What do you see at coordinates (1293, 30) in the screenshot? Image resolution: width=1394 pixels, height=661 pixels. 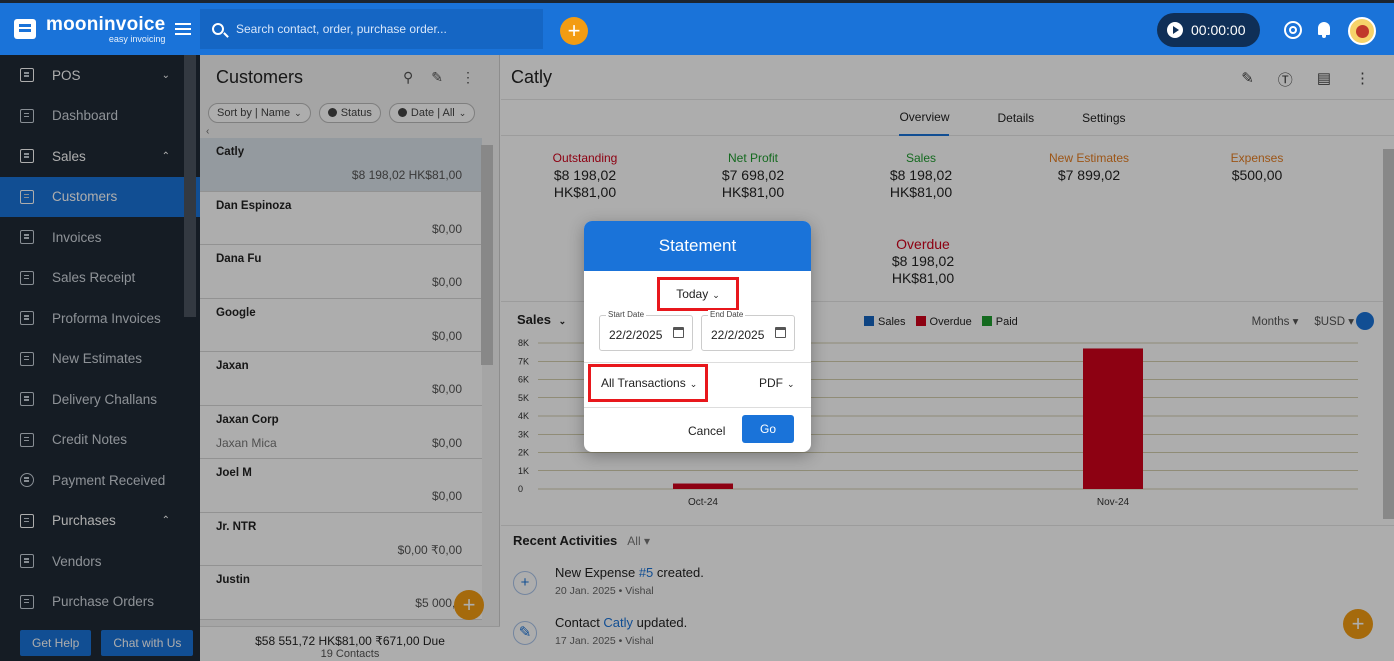 I see `gear-icon` at bounding box center [1293, 30].